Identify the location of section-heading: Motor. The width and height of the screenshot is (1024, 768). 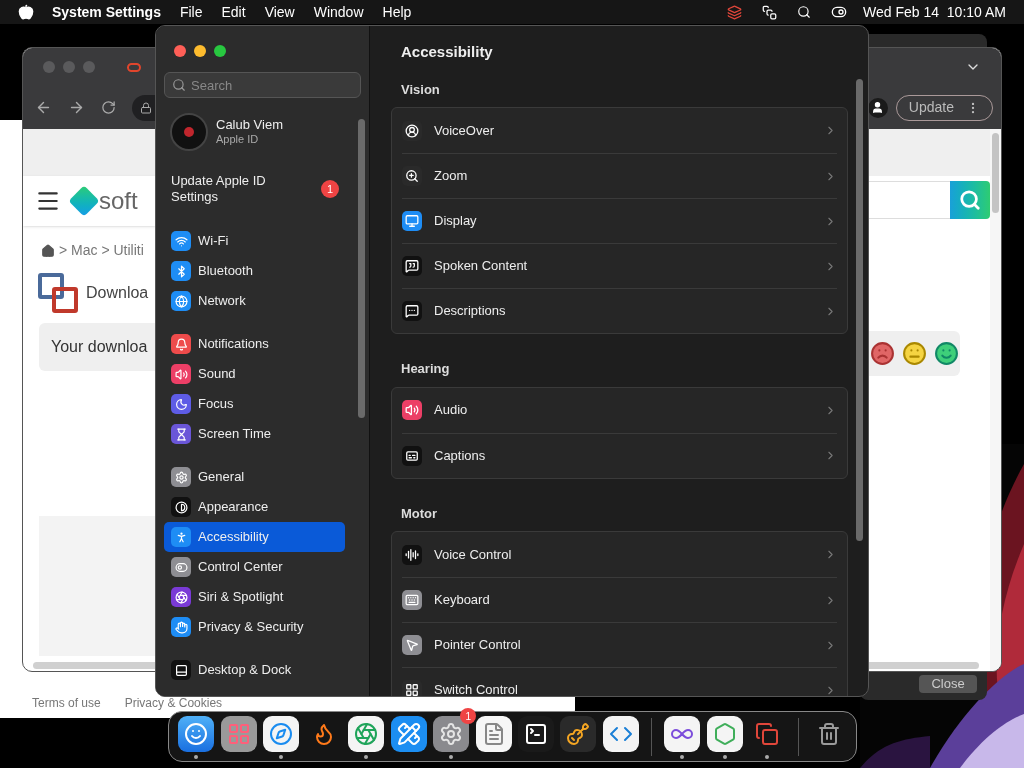
(419, 513).